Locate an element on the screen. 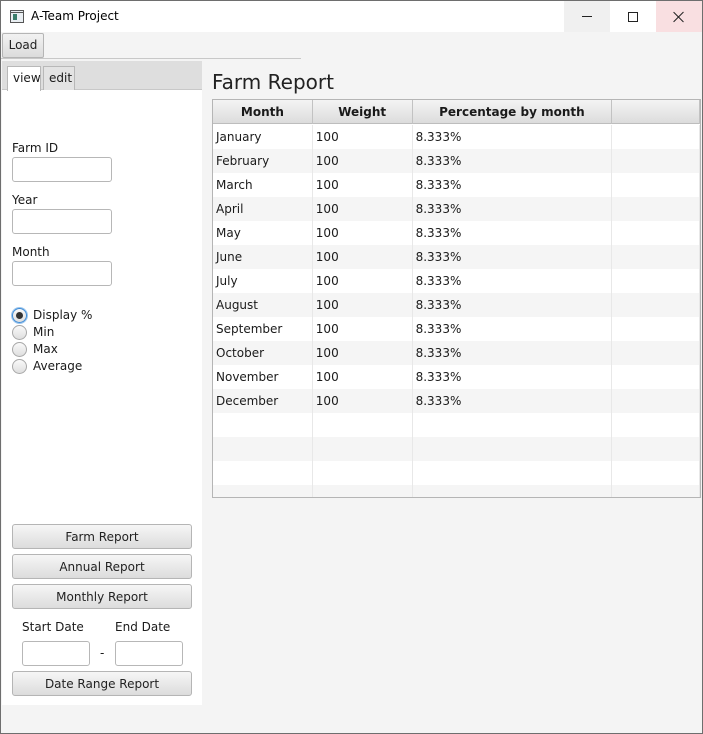 This screenshot has height=734, width=703. radio-label: Display % is located at coordinates (63, 315).